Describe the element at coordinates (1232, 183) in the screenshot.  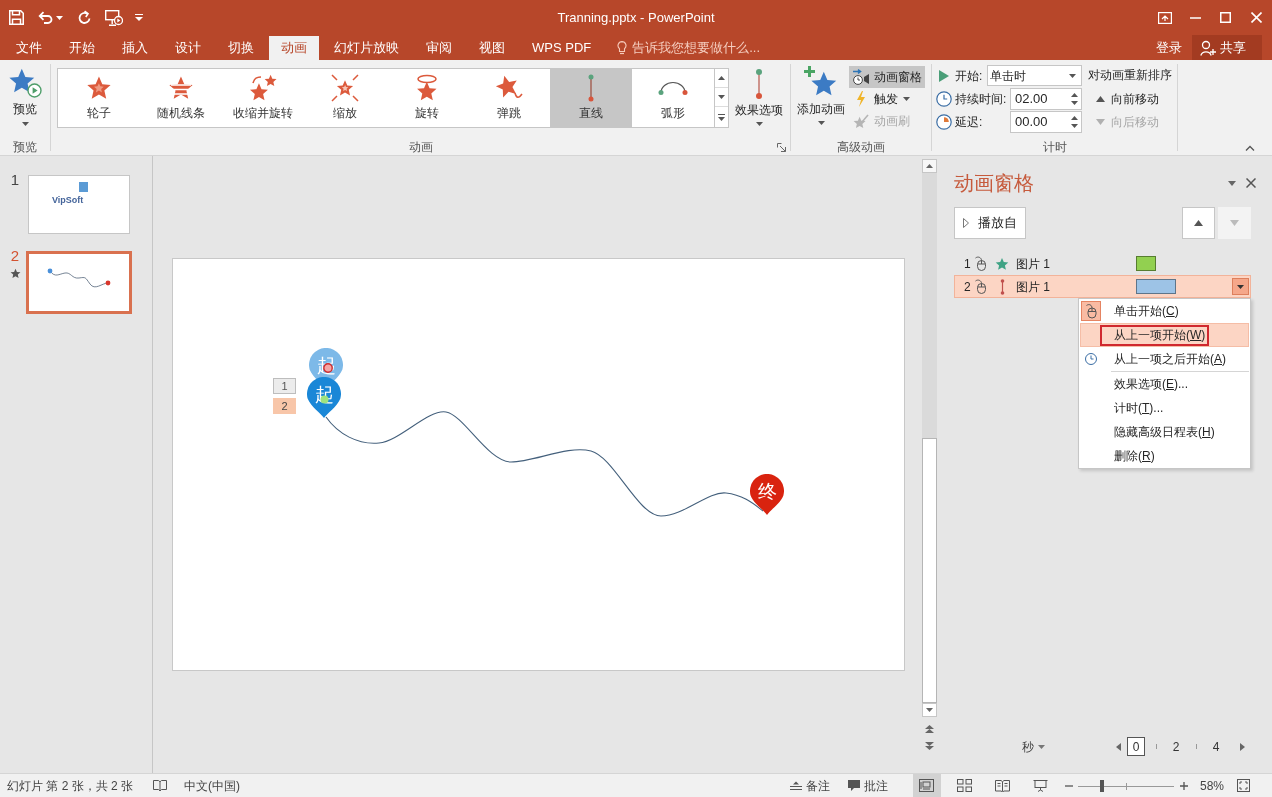
I see `dropdown-caret-icon` at that location.